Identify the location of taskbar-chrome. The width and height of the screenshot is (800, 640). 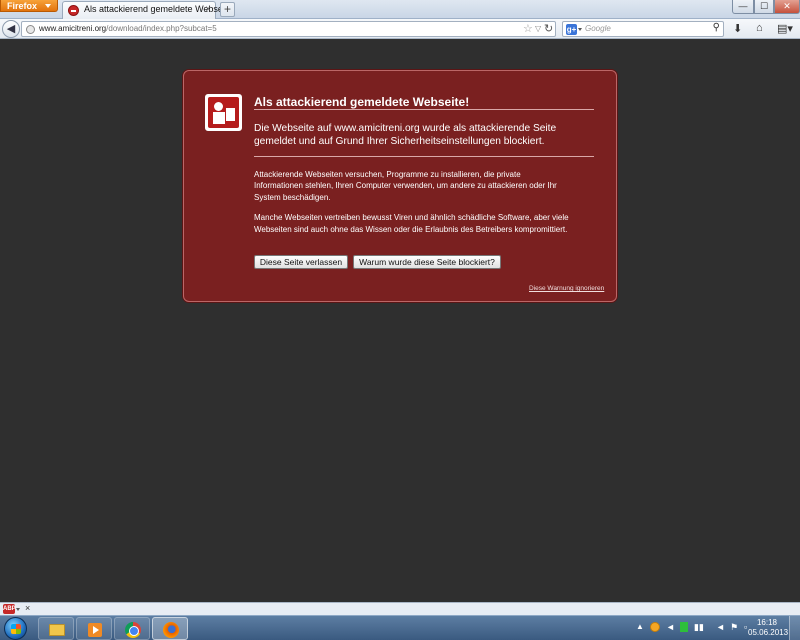
(132, 628).